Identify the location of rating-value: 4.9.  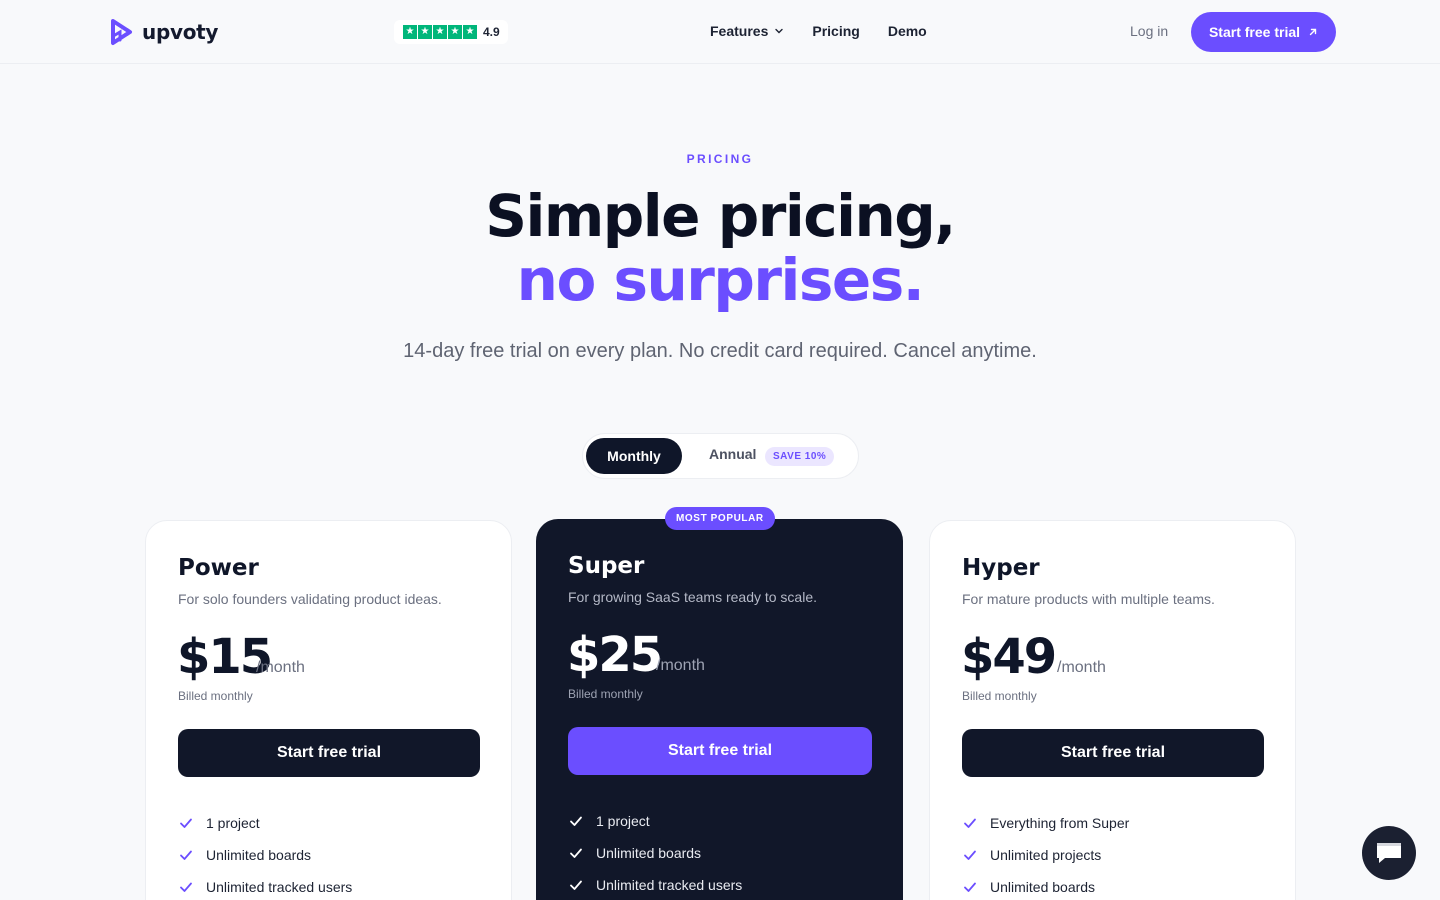
(491, 32).